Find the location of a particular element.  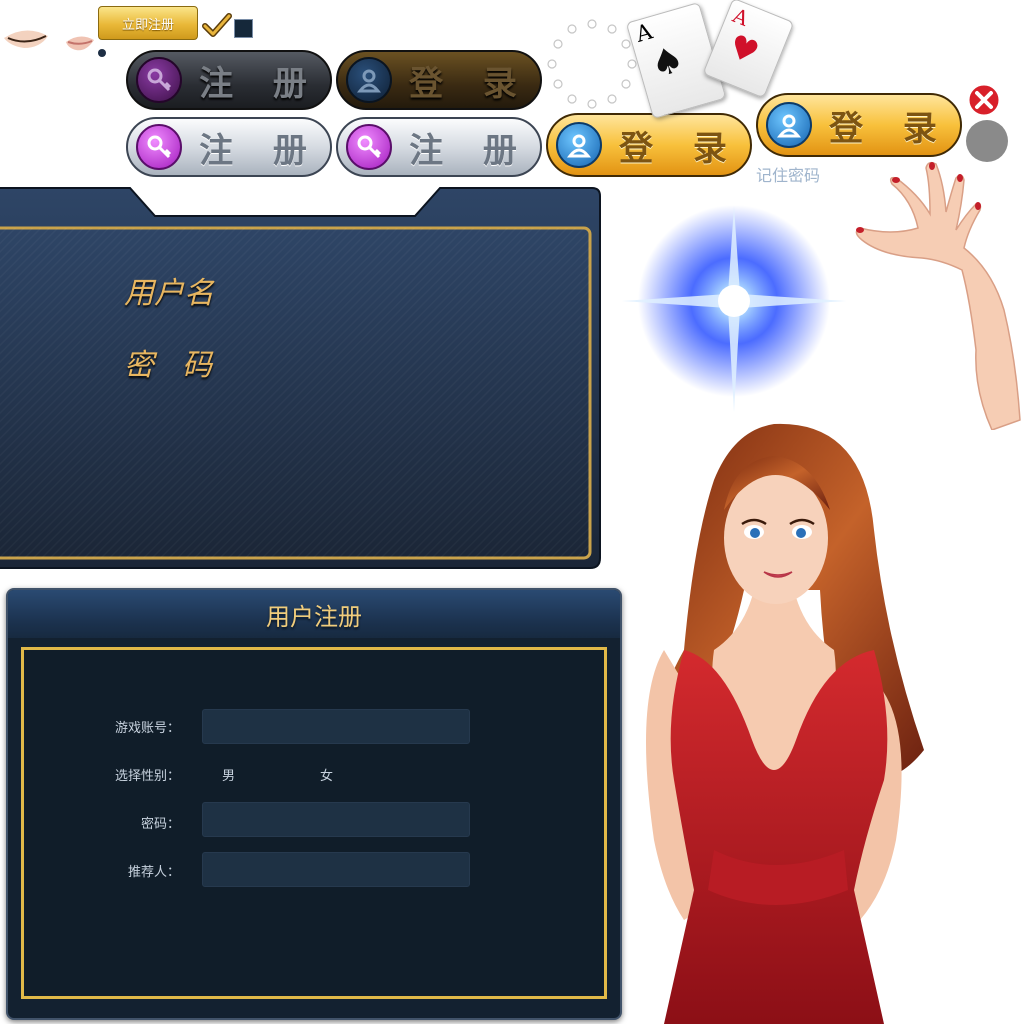

close-icon is located at coordinates (984, 100).